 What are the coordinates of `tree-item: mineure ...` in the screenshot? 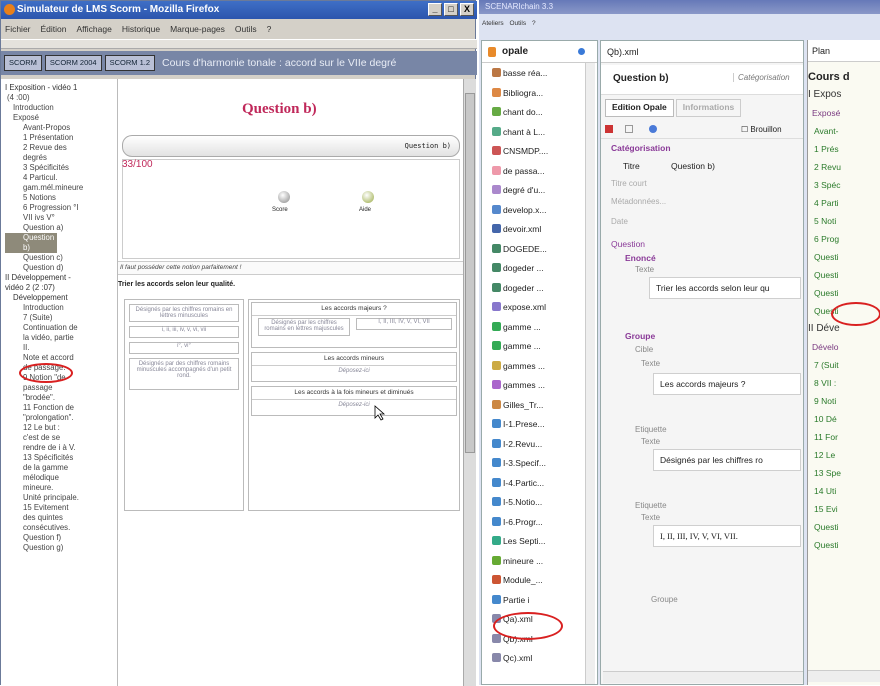 It's located at (517, 561).